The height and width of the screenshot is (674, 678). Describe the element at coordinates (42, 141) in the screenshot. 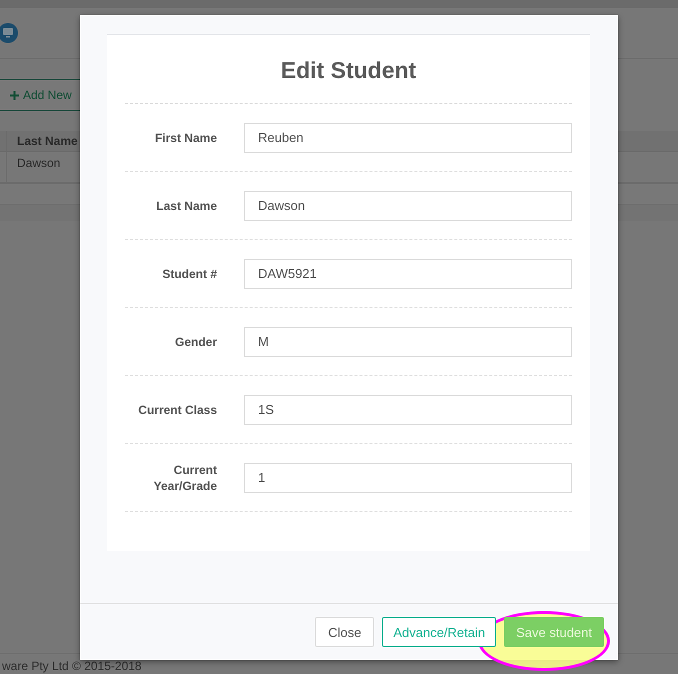

I see `column-header: Last Name` at that location.